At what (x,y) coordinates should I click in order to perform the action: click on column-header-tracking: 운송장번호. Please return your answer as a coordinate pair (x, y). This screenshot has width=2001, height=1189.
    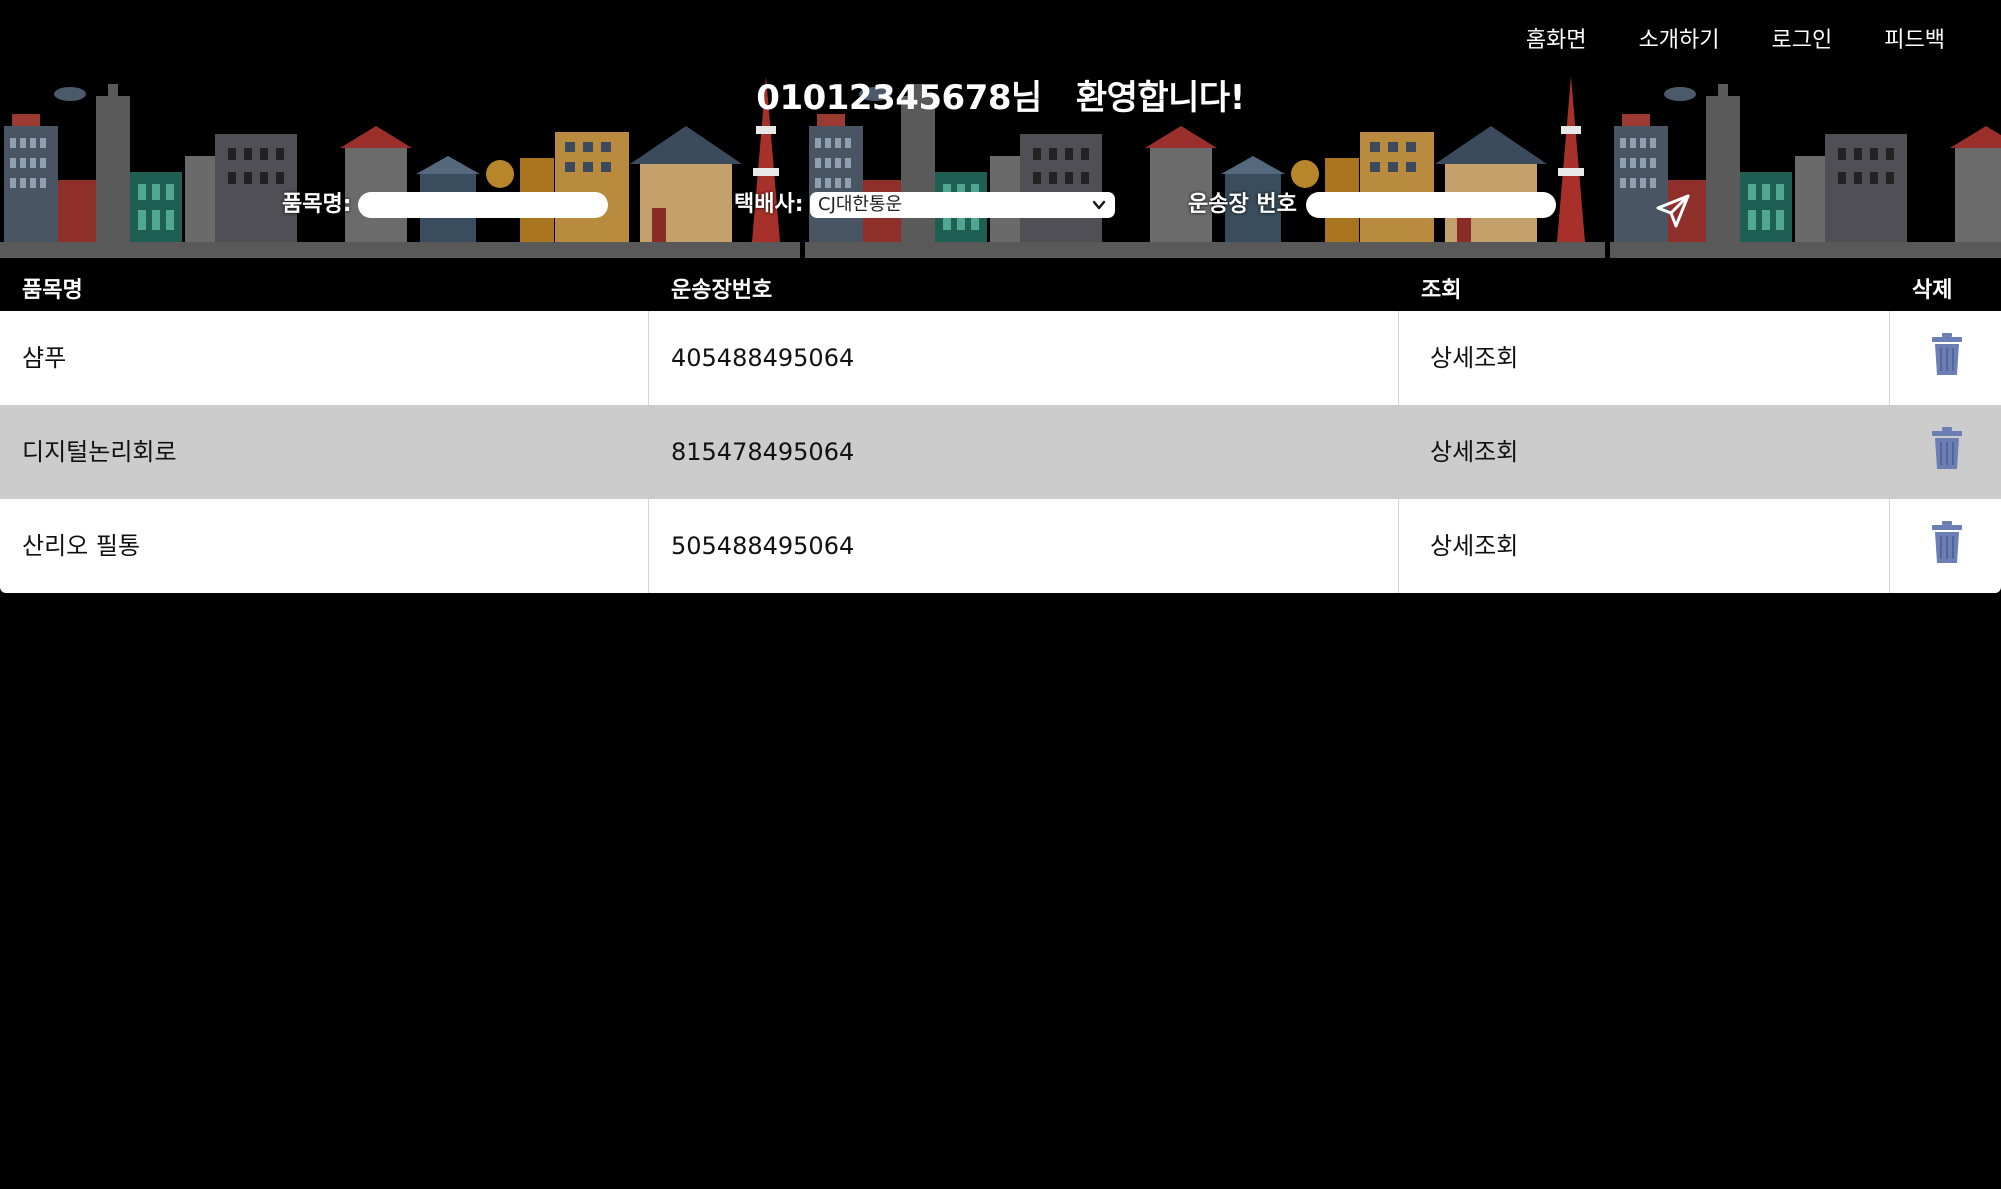
    Looking at the image, I should click on (722, 290).